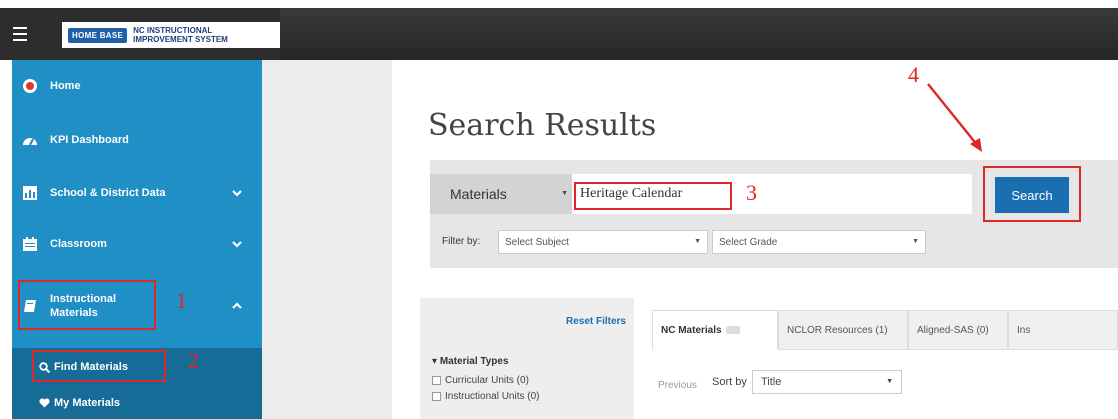 This screenshot has width=1118, height=419. Describe the element at coordinates (913, 74) in the screenshot. I see `annotation-number-4: 4` at that location.